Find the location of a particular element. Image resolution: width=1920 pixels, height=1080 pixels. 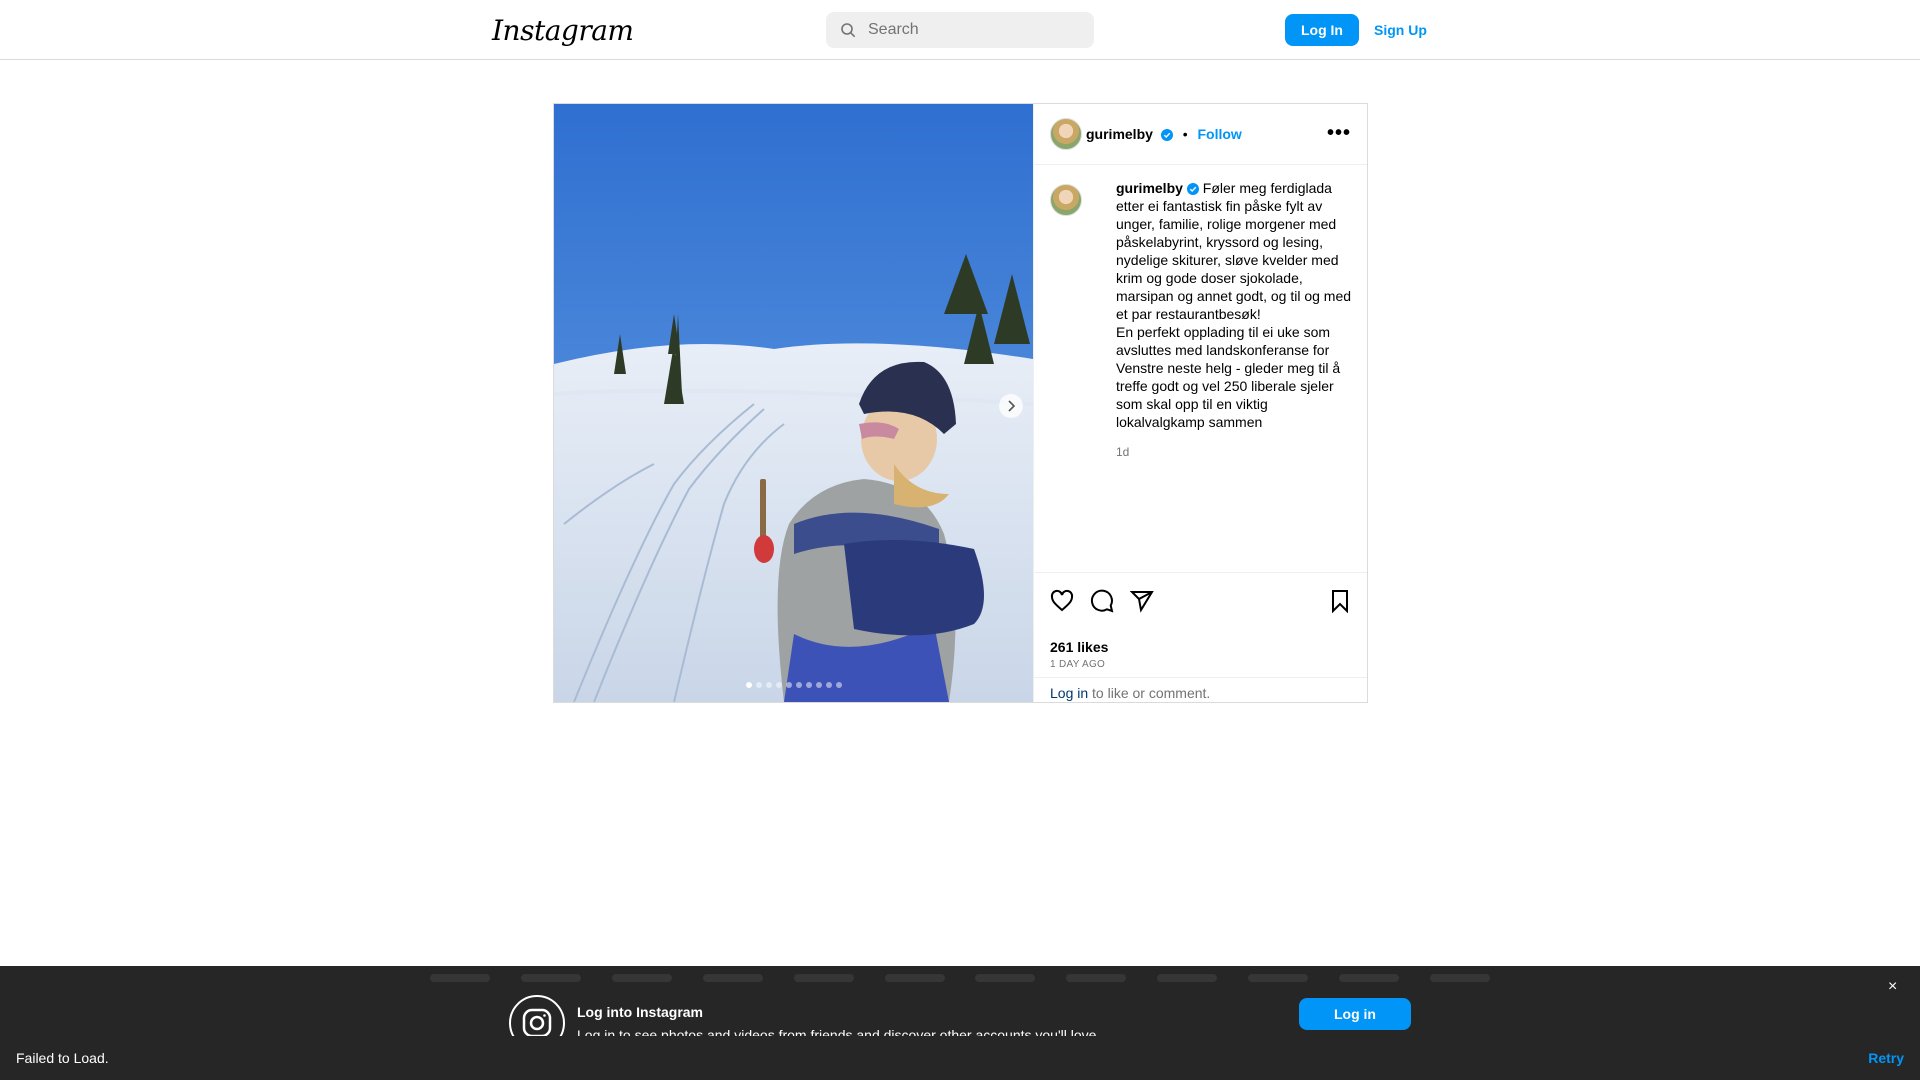

error-message: Failed to Load. is located at coordinates (62, 1058).